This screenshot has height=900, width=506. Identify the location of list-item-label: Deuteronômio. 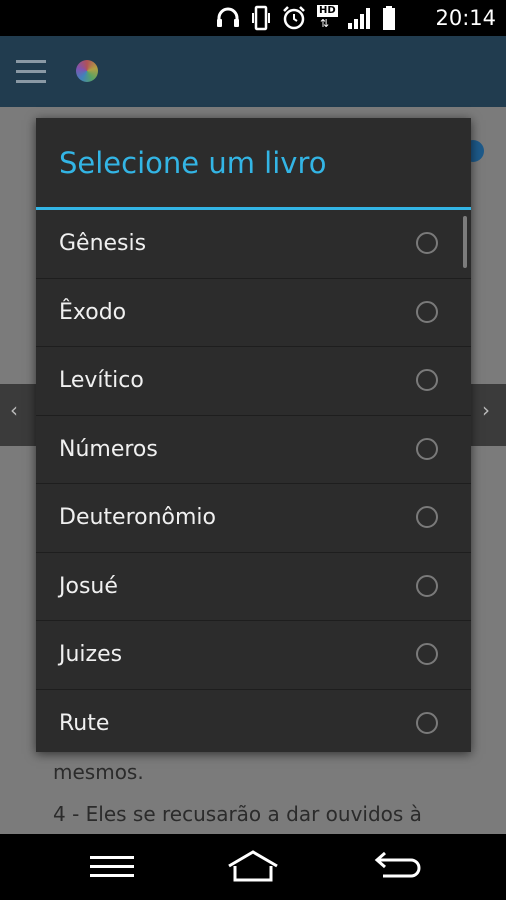
(138, 517).